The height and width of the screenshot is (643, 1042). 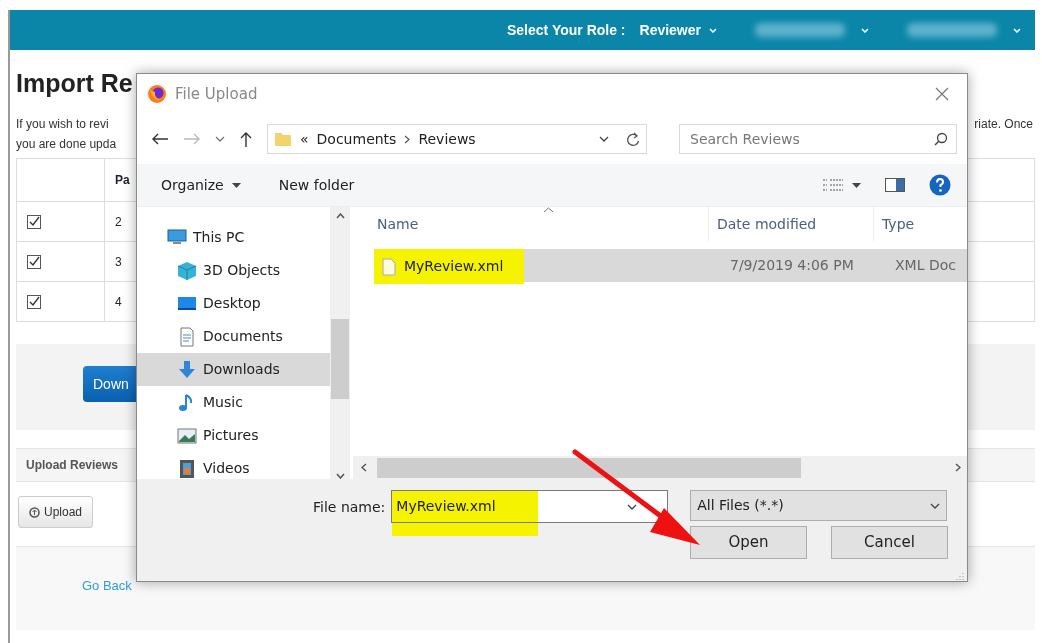 What do you see at coordinates (960, 576) in the screenshot?
I see `resize-grip-icon` at bounding box center [960, 576].